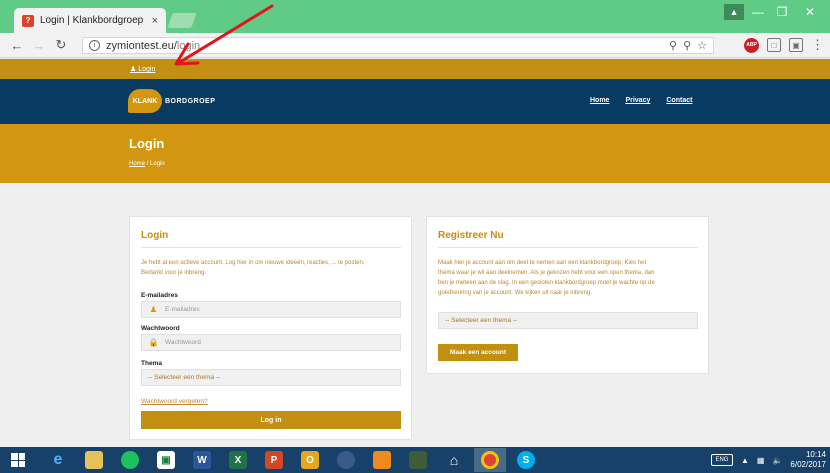  I want to click on lock-icon: 🔒, so click(153, 342).